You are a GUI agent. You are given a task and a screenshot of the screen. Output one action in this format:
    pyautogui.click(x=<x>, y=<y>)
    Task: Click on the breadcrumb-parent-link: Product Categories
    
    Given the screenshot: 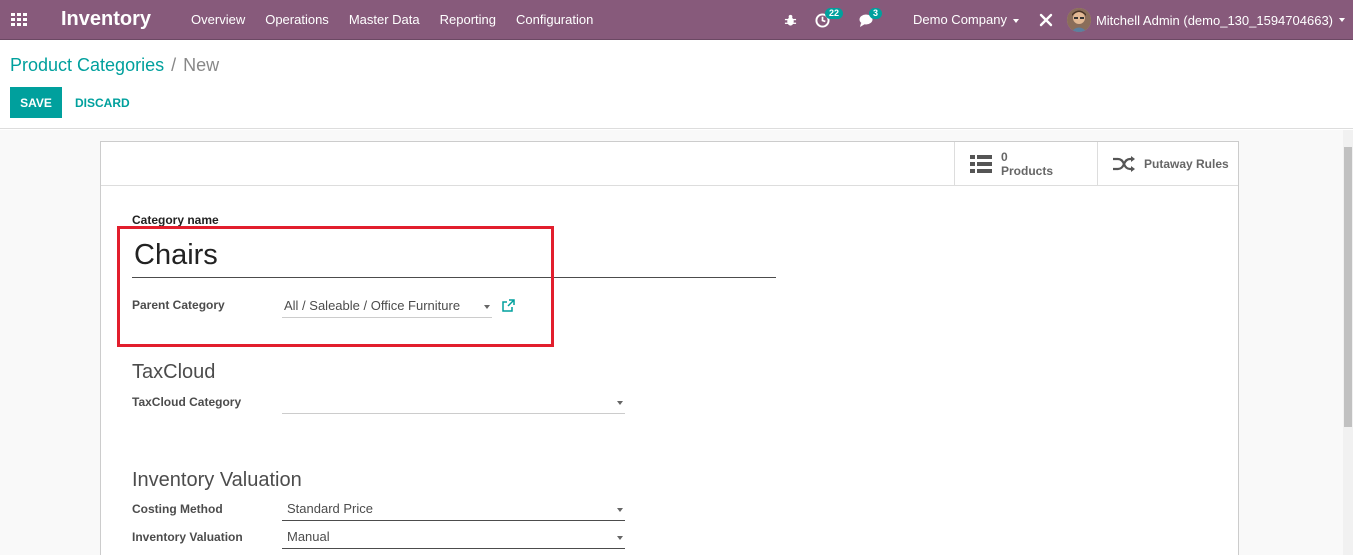 What is the action you would take?
    pyautogui.click(x=87, y=65)
    